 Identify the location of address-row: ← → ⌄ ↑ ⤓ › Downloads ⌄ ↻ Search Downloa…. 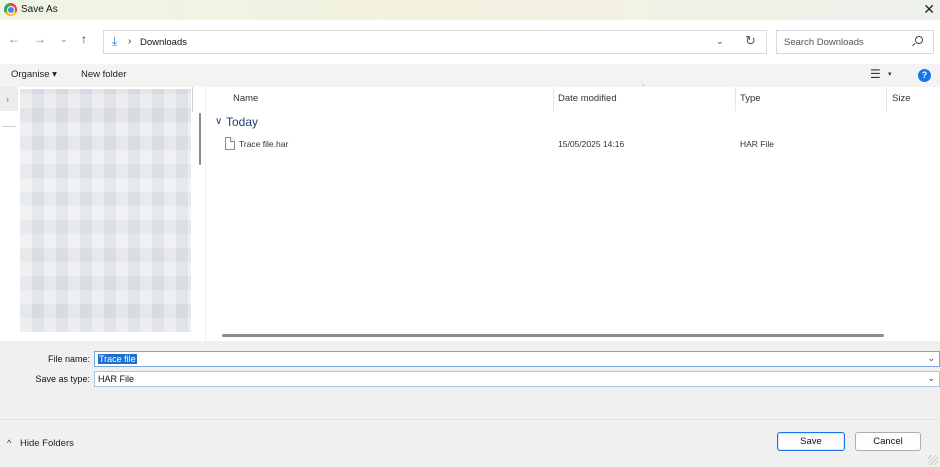
(470, 42).